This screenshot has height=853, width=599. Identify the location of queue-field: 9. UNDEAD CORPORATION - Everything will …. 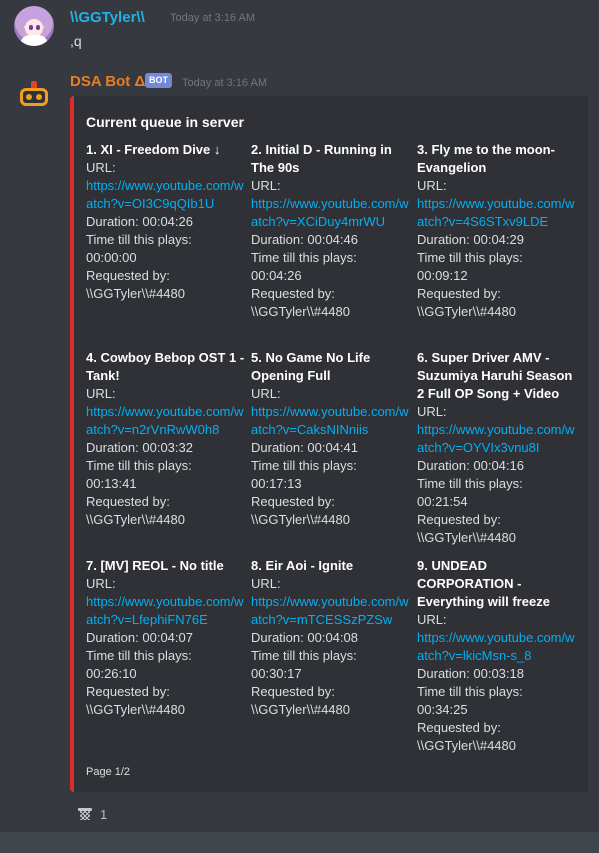
(497, 656).